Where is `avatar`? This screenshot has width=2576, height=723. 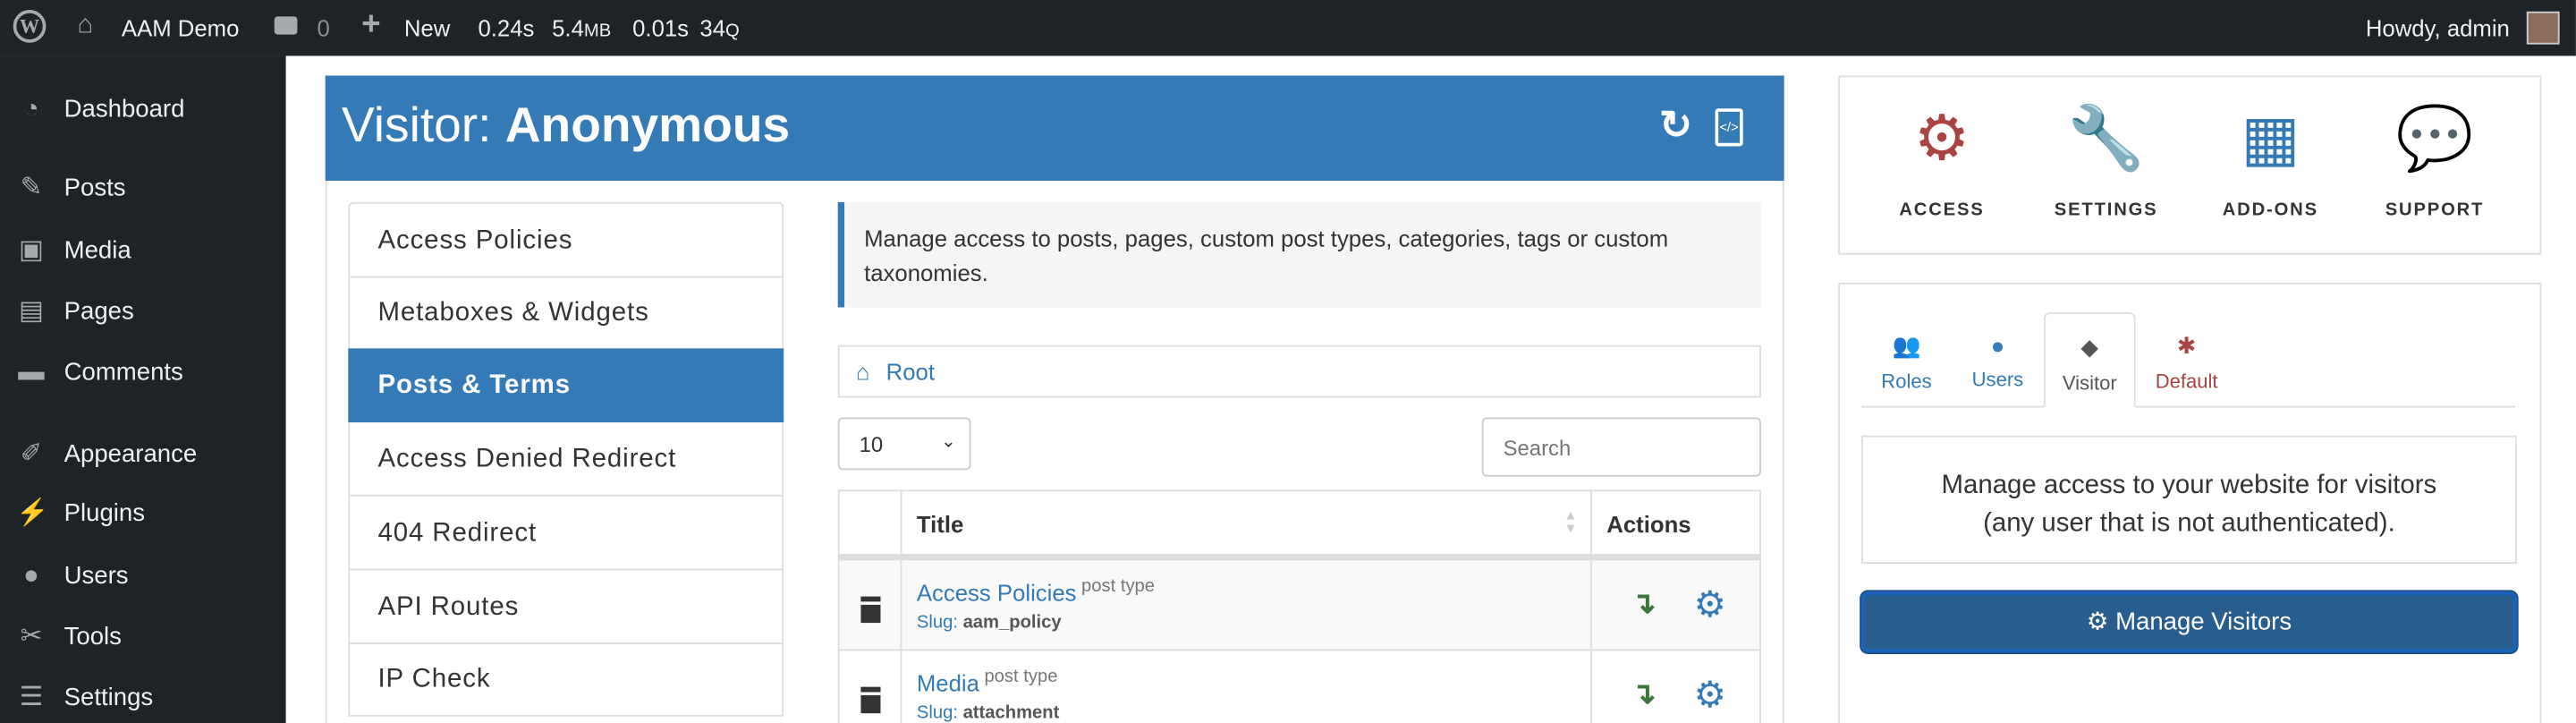 avatar is located at coordinates (2543, 28).